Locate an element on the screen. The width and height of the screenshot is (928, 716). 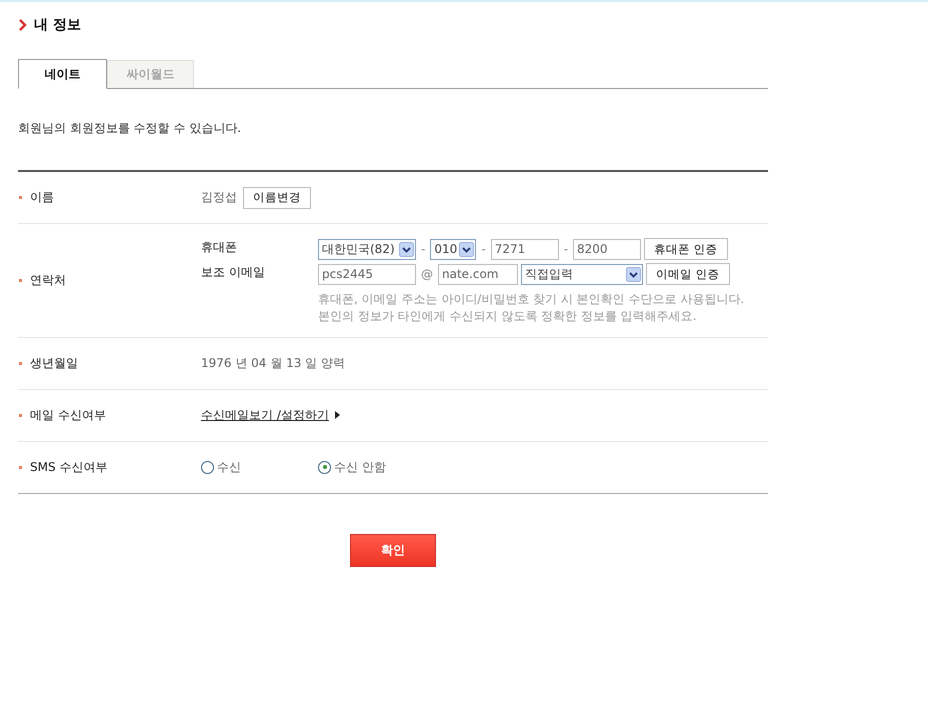
email-domain-field: nate.com is located at coordinates (478, 274).